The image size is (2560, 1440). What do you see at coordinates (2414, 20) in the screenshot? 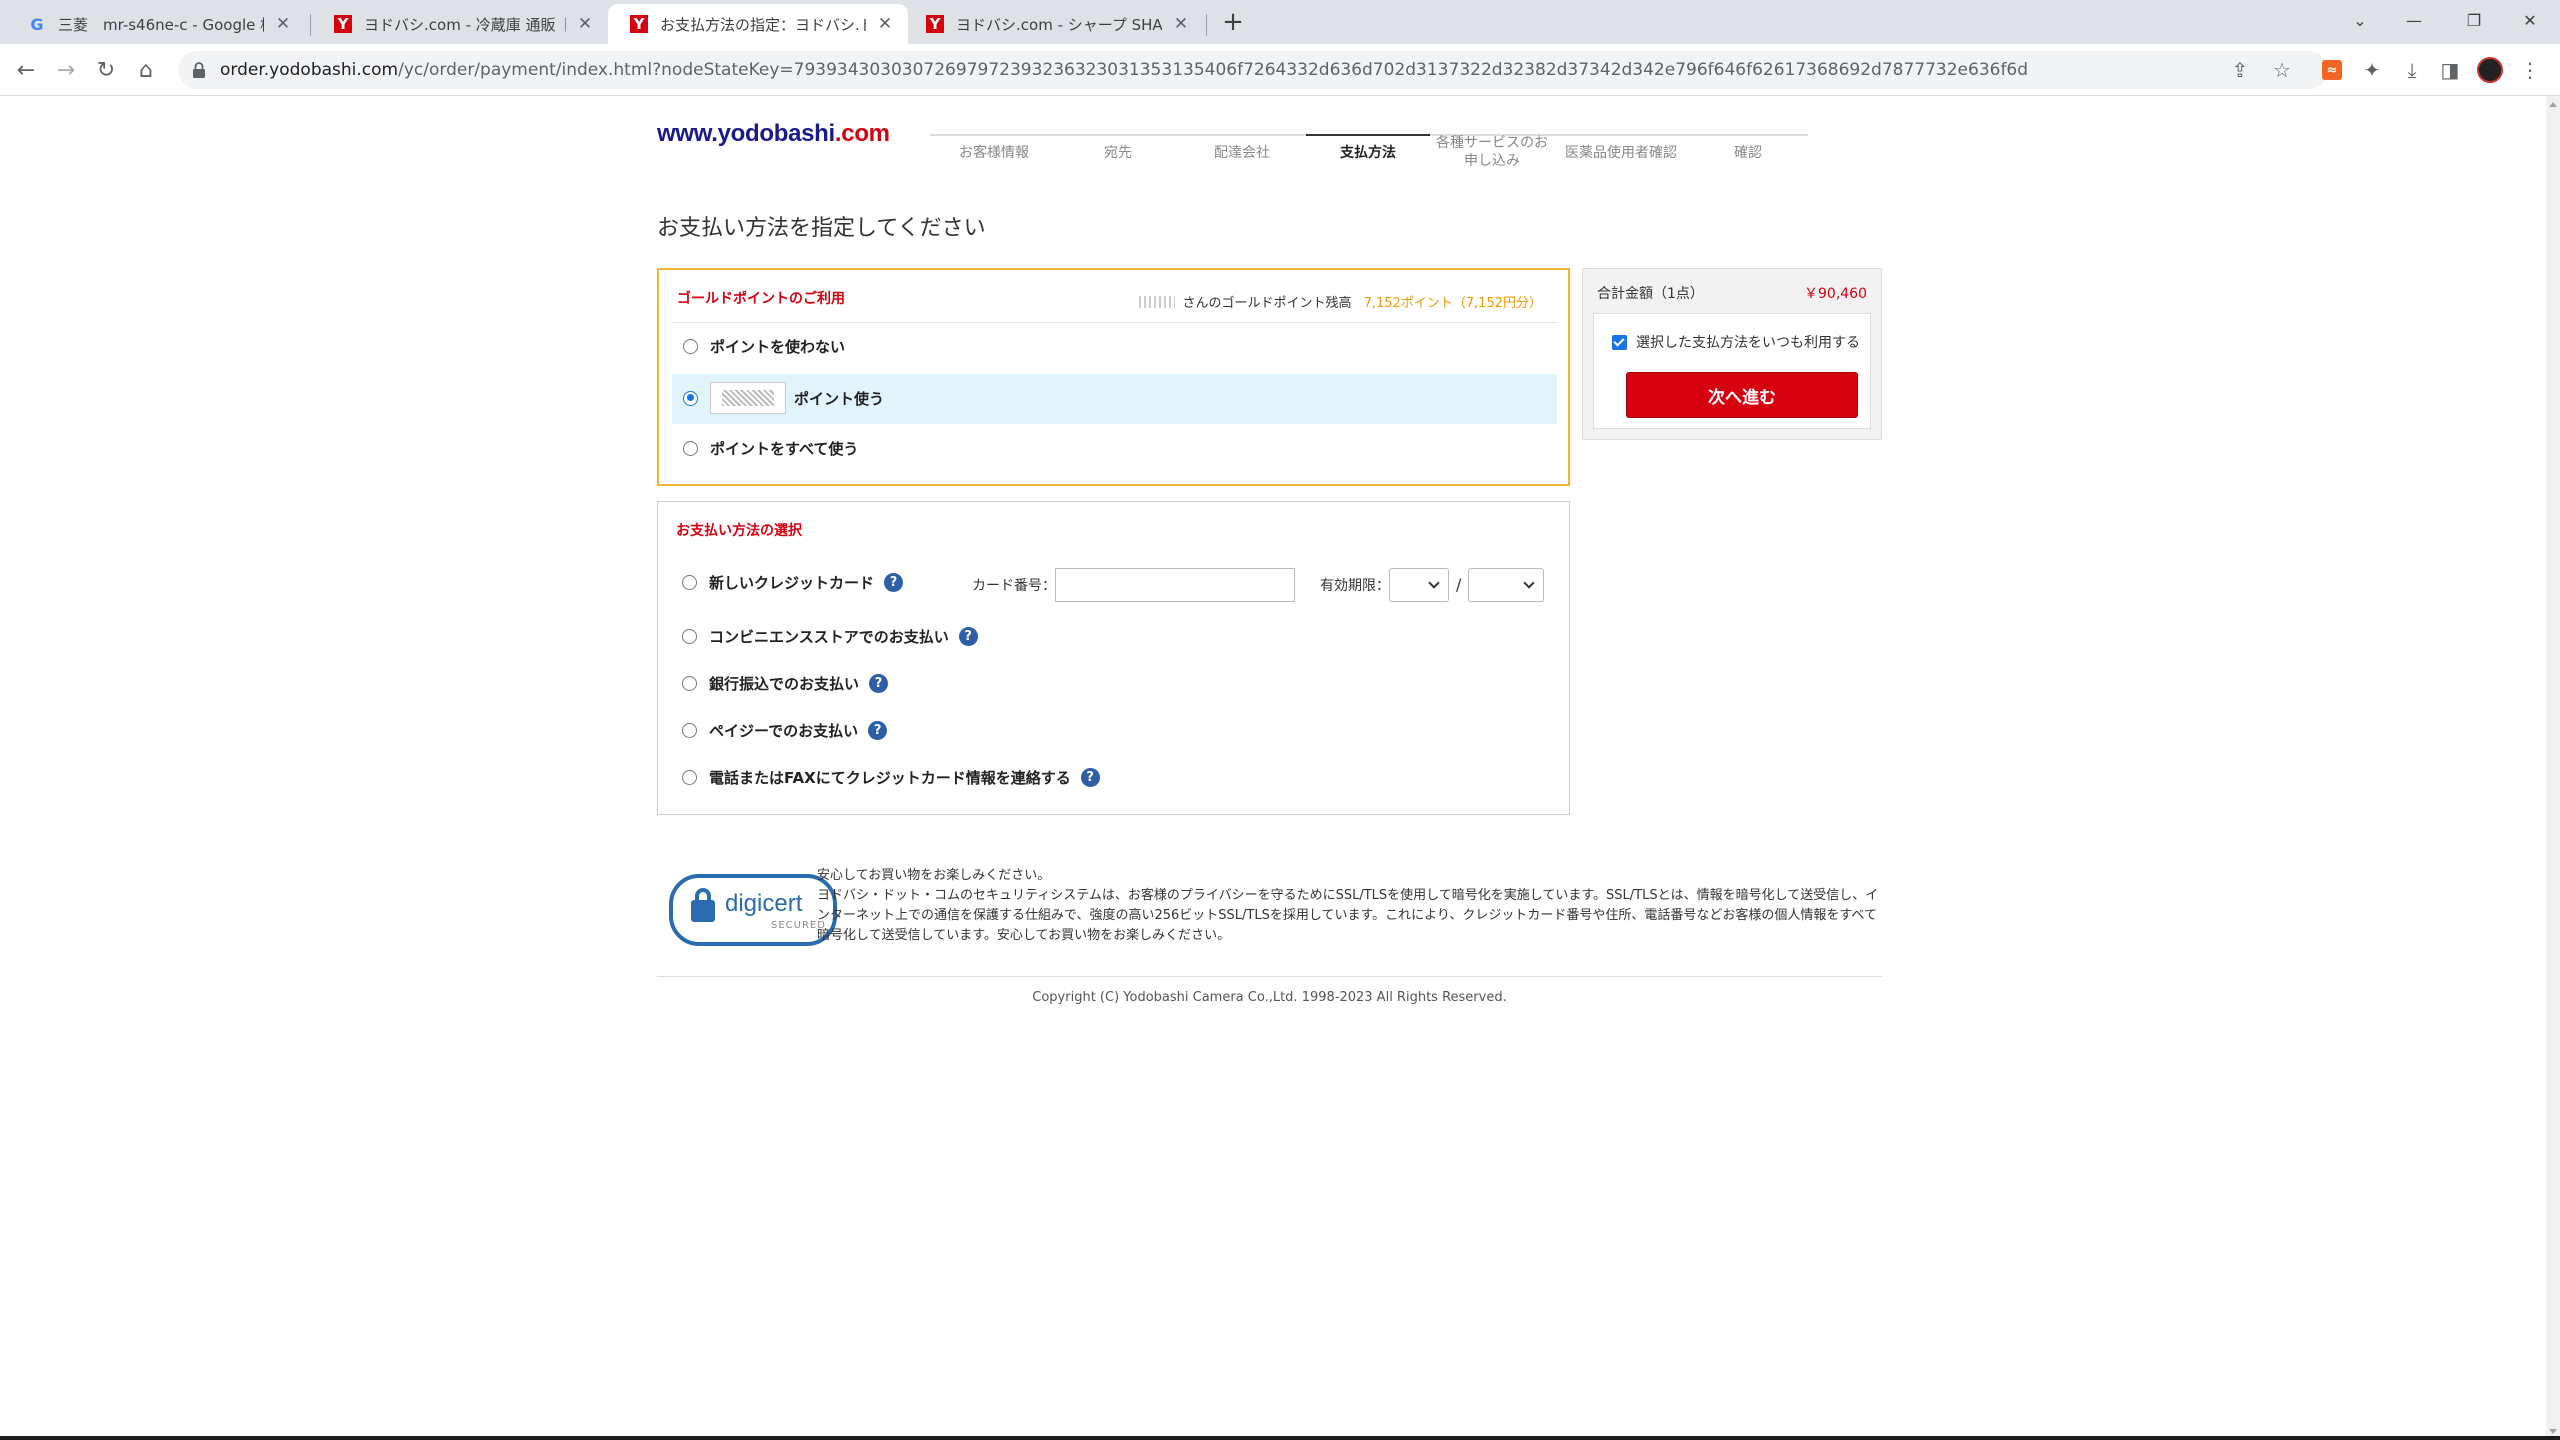
I see `minimize-icon: —` at bounding box center [2414, 20].